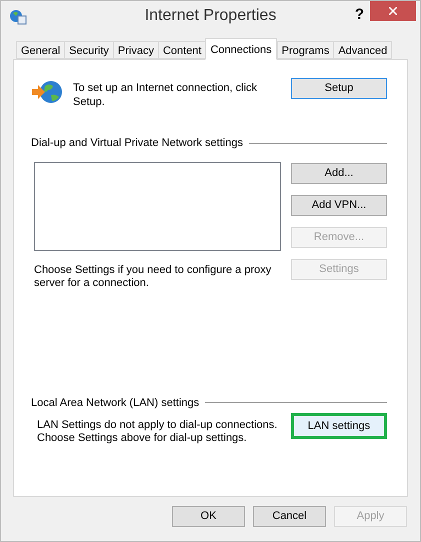 The image size is (421, 542). What do you see at coordinates (362, 50) in the screenshot?
I see `tab: Advanced` at bounding box center [362, 50].